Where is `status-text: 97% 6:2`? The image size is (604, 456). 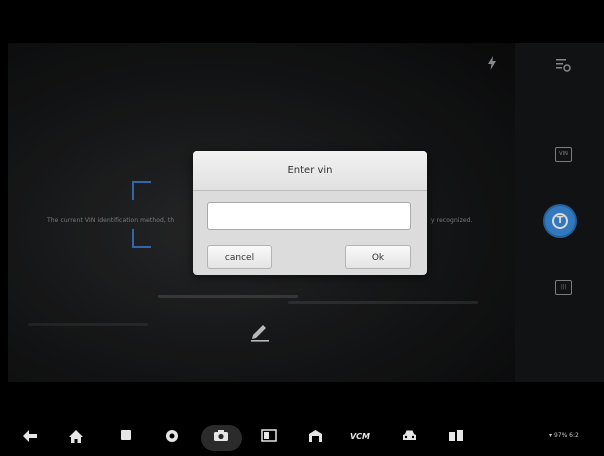 status-text: 97% 6:2 is located at coordinates (566, 435).